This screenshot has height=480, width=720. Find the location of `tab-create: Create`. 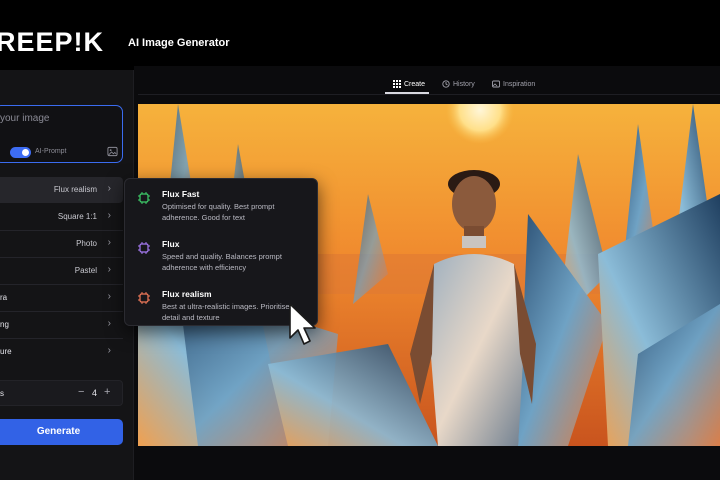

tab-create: Create is located at coordinates (409, 84).